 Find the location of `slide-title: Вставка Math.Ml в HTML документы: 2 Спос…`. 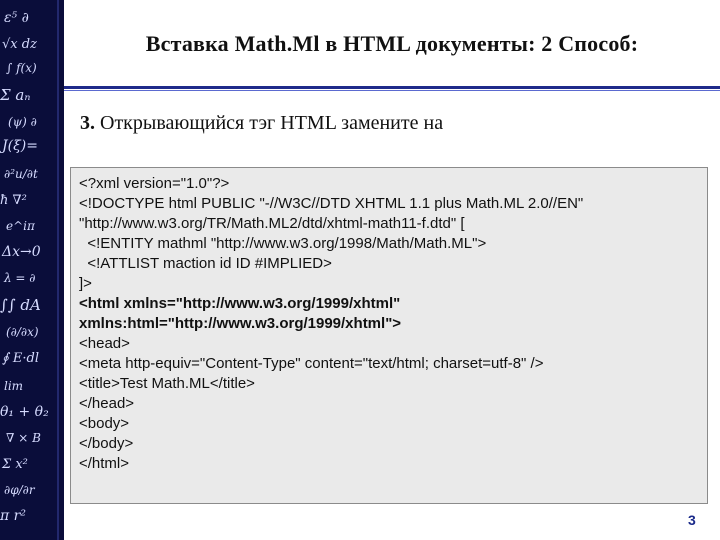

slide-title: Вставка Math.Ml в HTML документы: 2 Спос… is located at coordinates (392, 43).